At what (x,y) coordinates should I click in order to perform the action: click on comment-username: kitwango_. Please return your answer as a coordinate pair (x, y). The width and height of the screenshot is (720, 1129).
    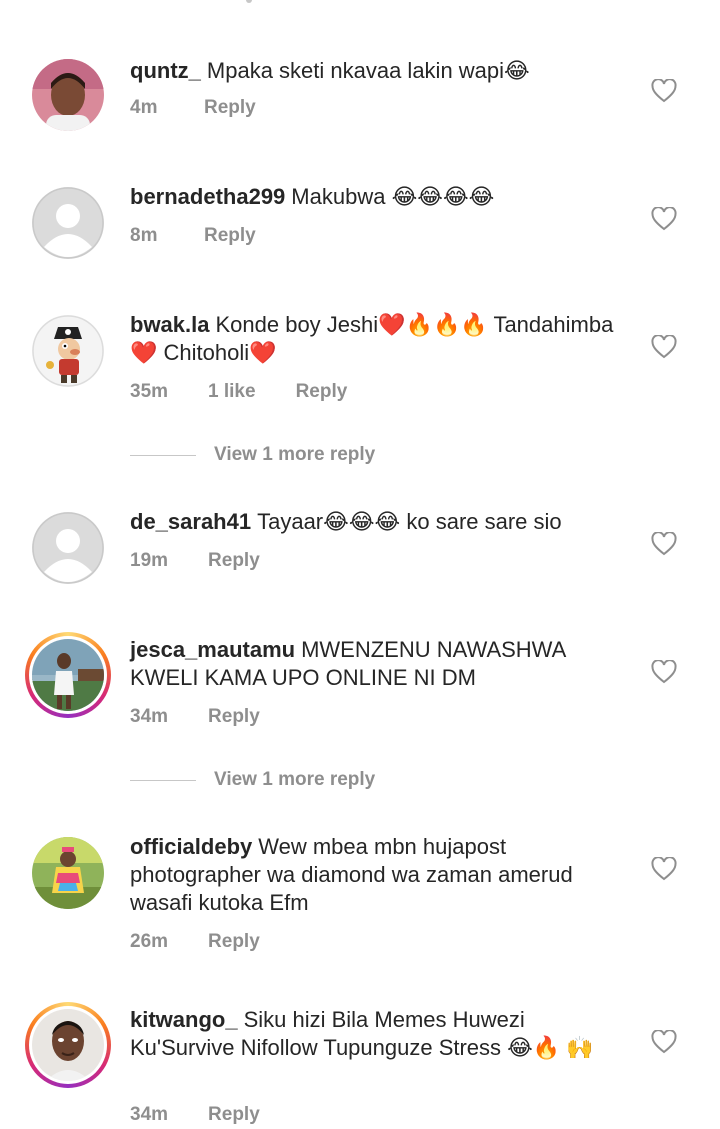
    Looking at the image, I should click on (184, 1019).